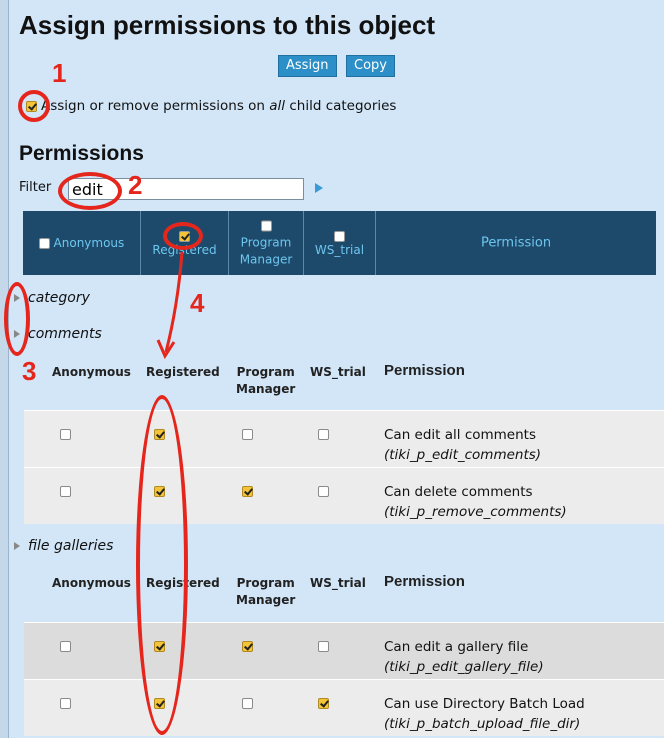 The width and height of the screenshot is (664, 738). I want to click on annotation-arrow, so click(170, 305).